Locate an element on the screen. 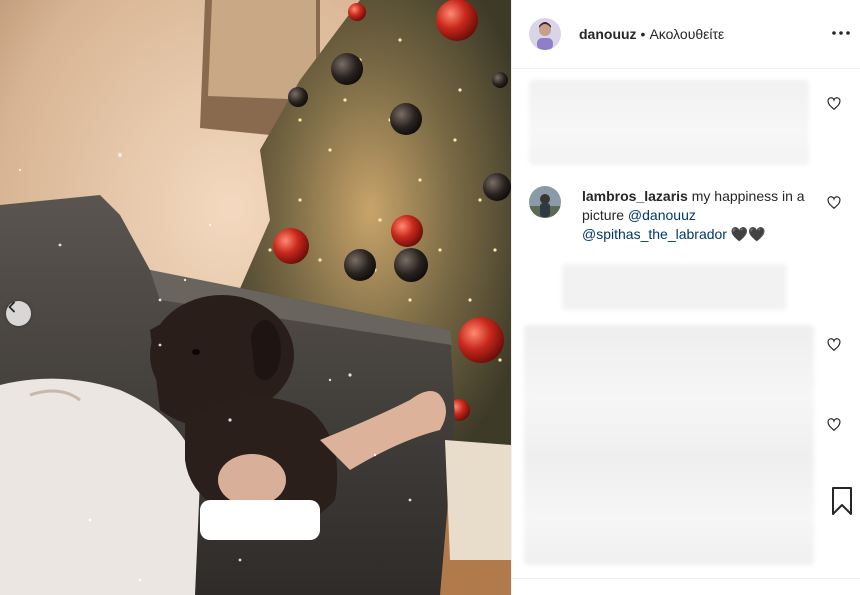 The width and height of the screenshot is (860, 595). commenter-avatar-image is located at coordinates (545, 202).